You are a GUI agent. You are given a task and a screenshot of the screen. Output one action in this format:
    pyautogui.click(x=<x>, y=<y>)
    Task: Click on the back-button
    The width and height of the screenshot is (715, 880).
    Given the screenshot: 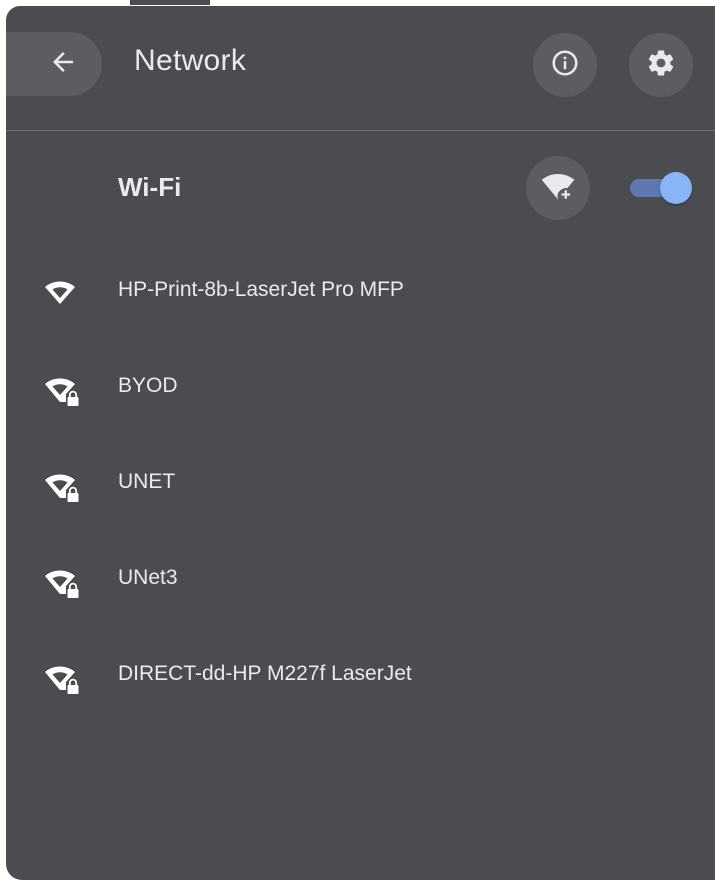 What is the action you would take?
    pyautogui.click(x=54, y=64)
    